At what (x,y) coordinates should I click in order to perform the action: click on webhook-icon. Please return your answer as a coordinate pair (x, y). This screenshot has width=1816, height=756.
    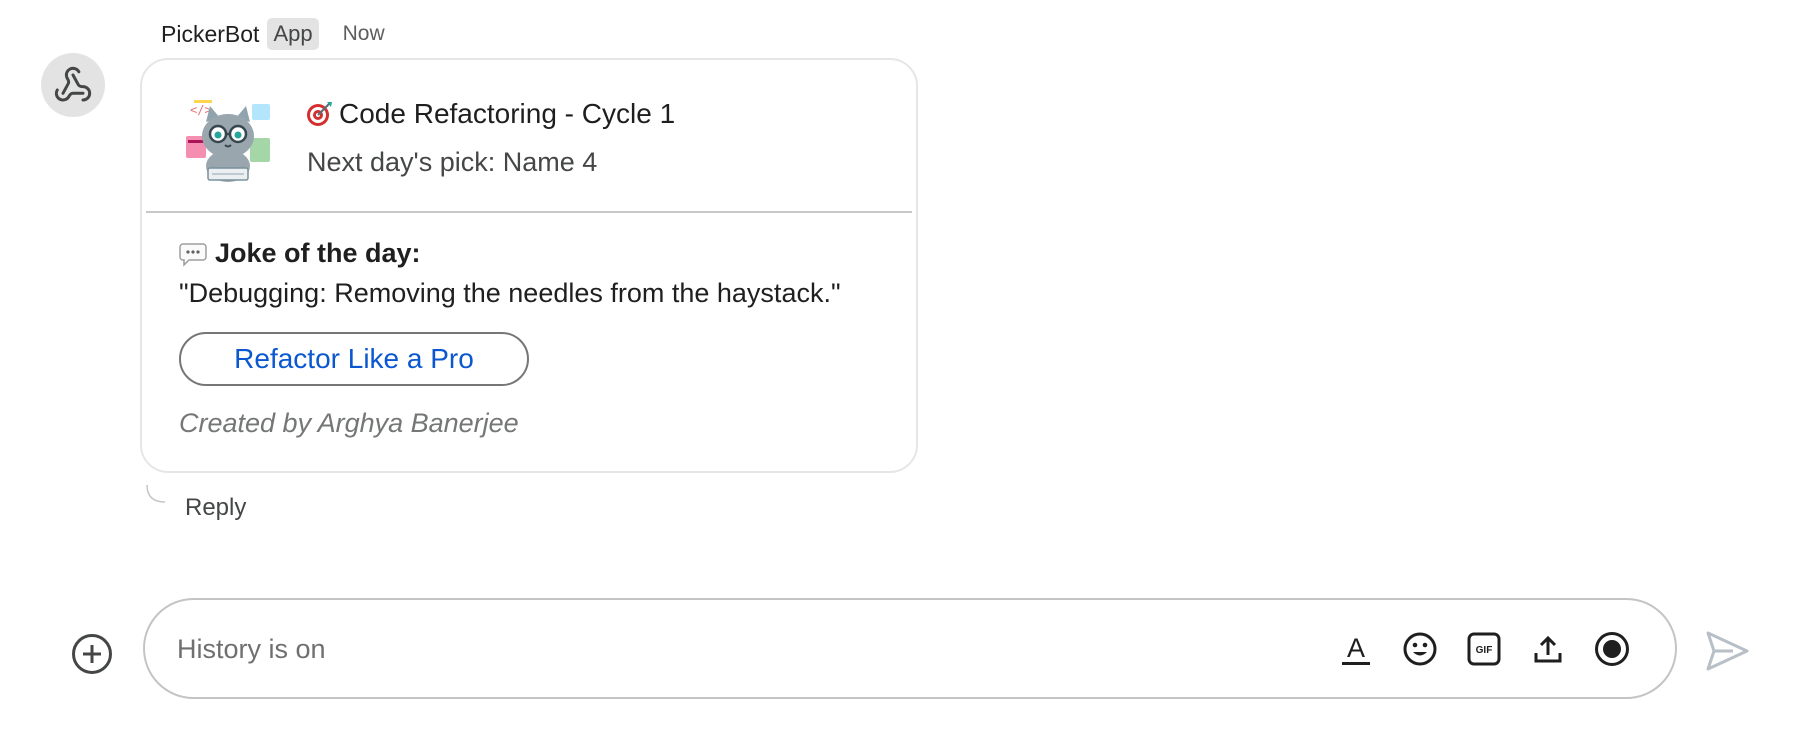
    Looking at the image, I should click on (73, 84).